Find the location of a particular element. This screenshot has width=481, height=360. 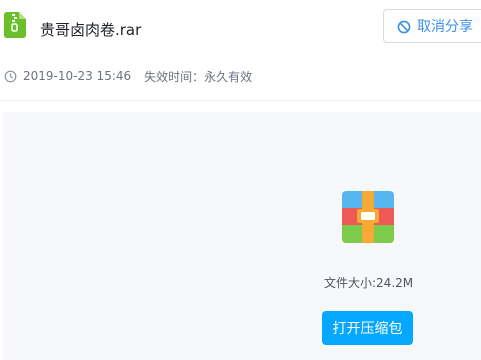

file-name: 贵哥卤肉卷.rar is located at coordinates (91, 30).